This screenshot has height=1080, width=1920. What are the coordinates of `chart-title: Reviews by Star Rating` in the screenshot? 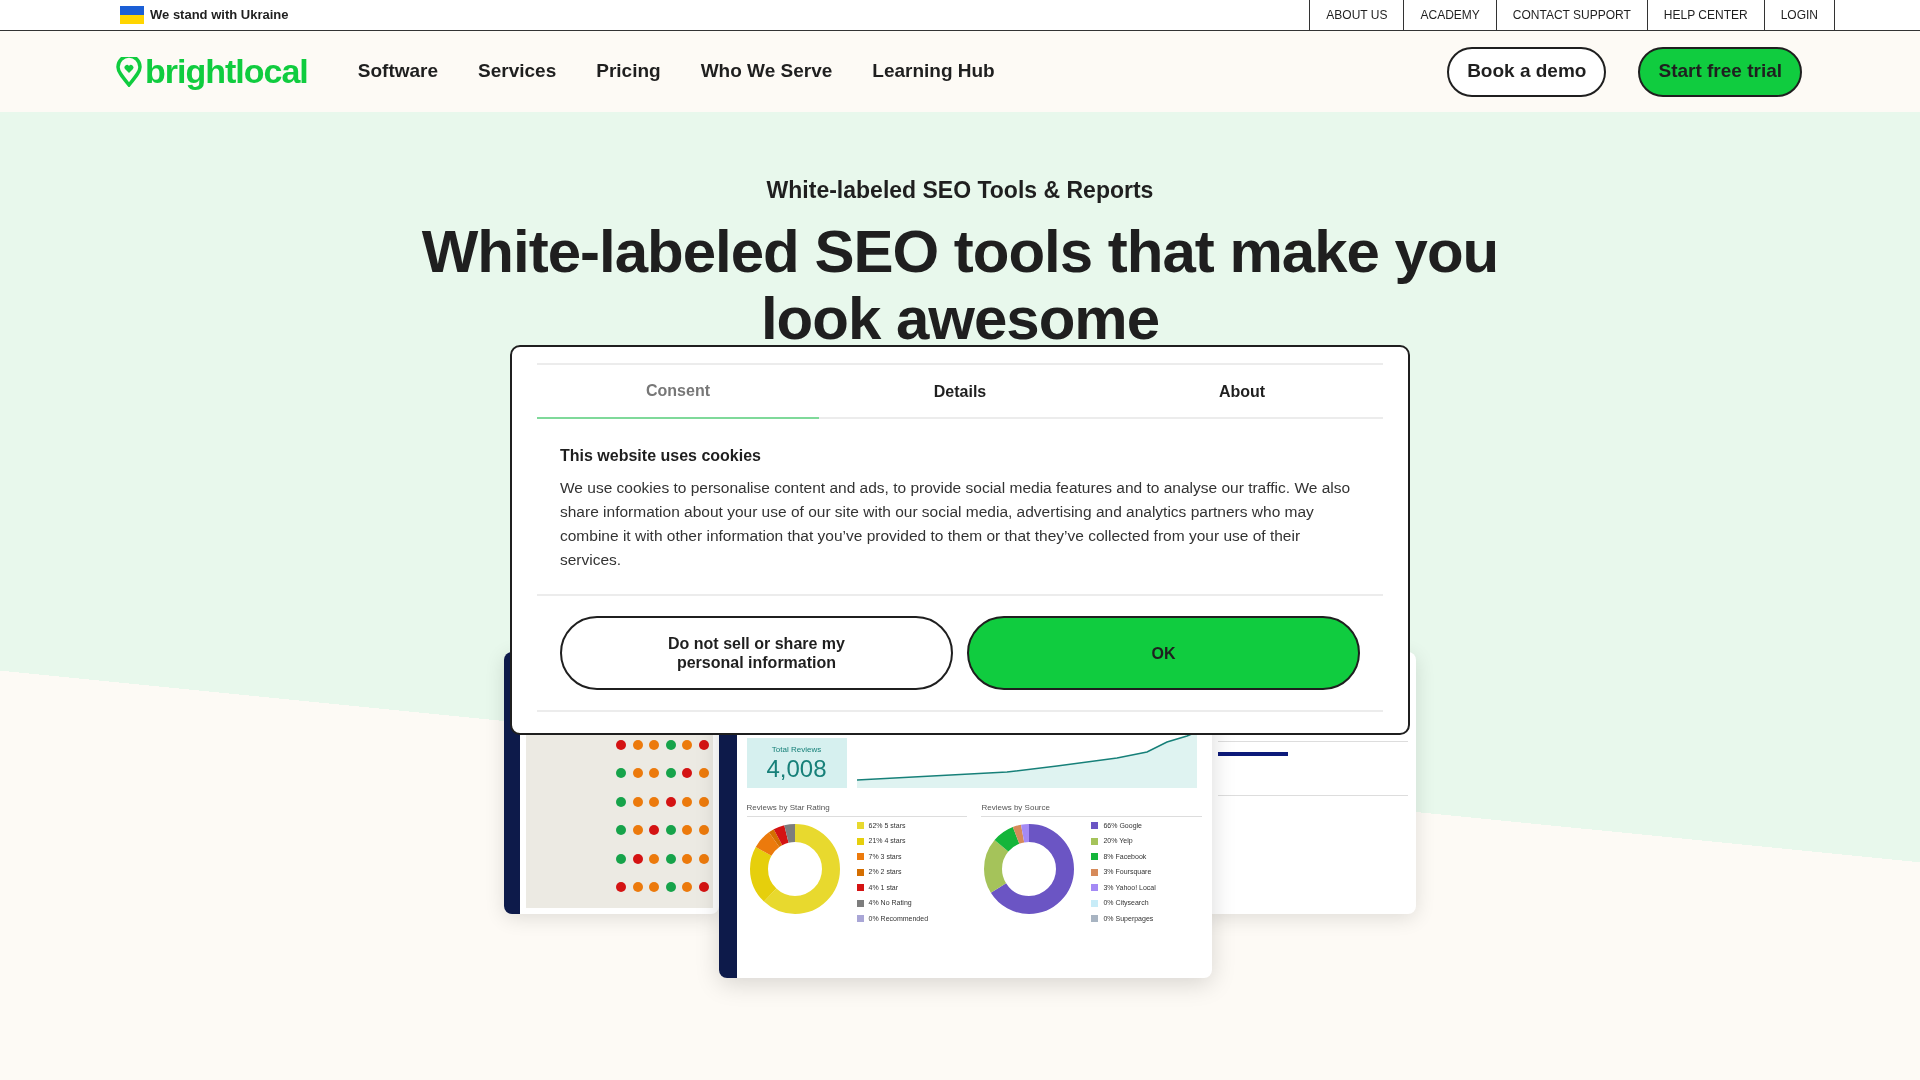 It's located at (857, 809).